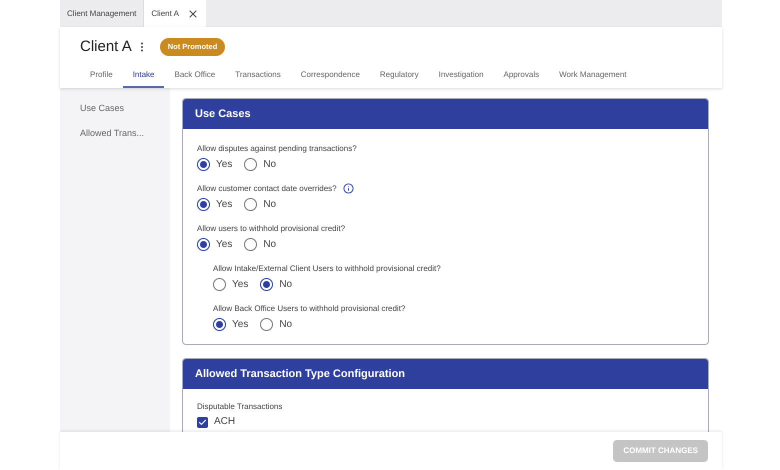 The image size is (780, 470). What do you see at coordinates (271, 228) in the screenshot?
I see `question-text: Allow users to withhold provisional credit?` at bounding box center [271, 228].